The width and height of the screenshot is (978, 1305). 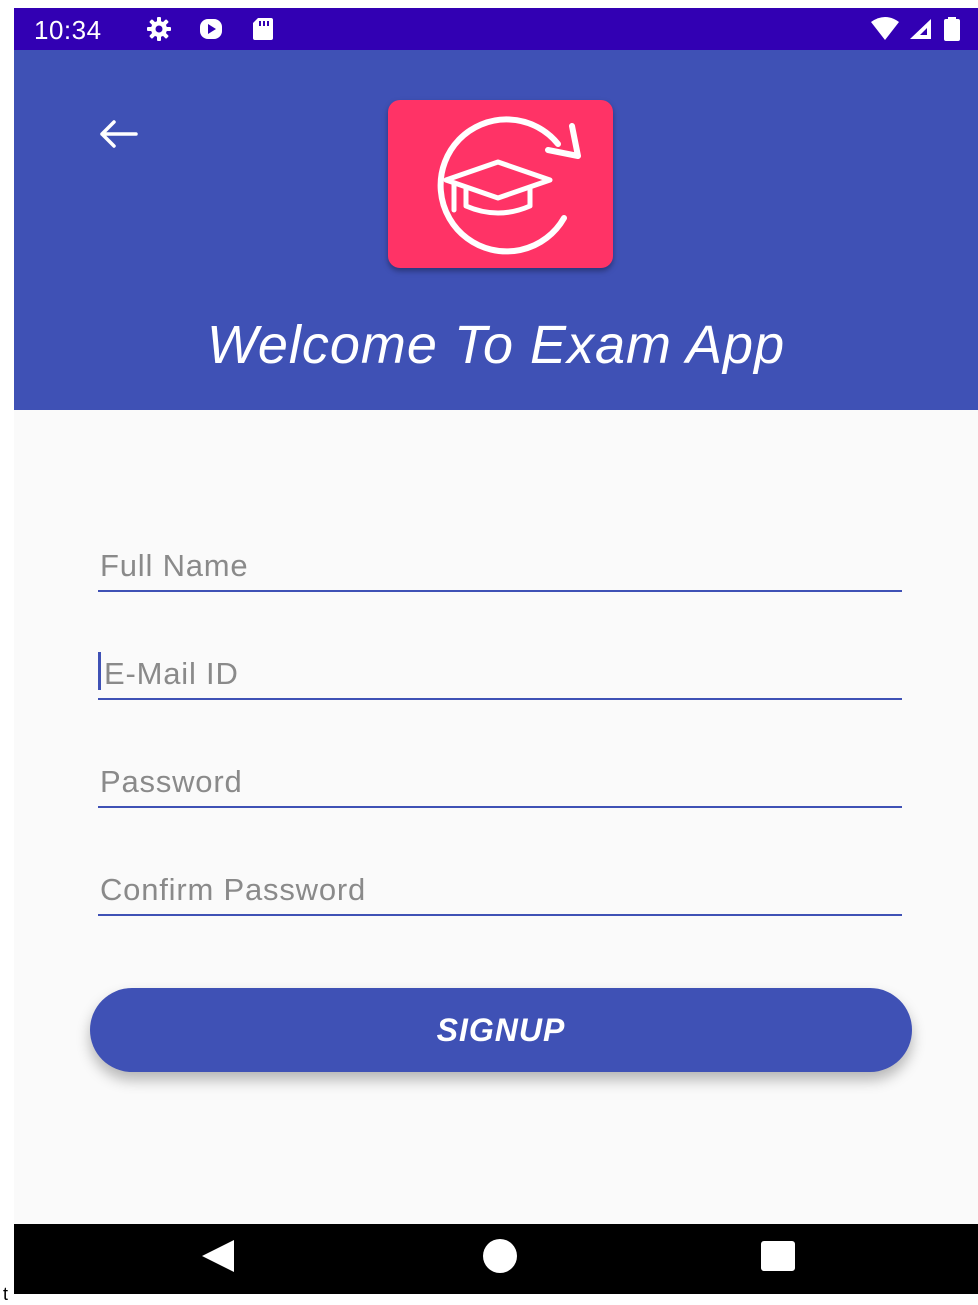 What do you see at coordinates (263, 29) in the screenshot?
I see `sd-card-icon` at bounding box center [263, 29].